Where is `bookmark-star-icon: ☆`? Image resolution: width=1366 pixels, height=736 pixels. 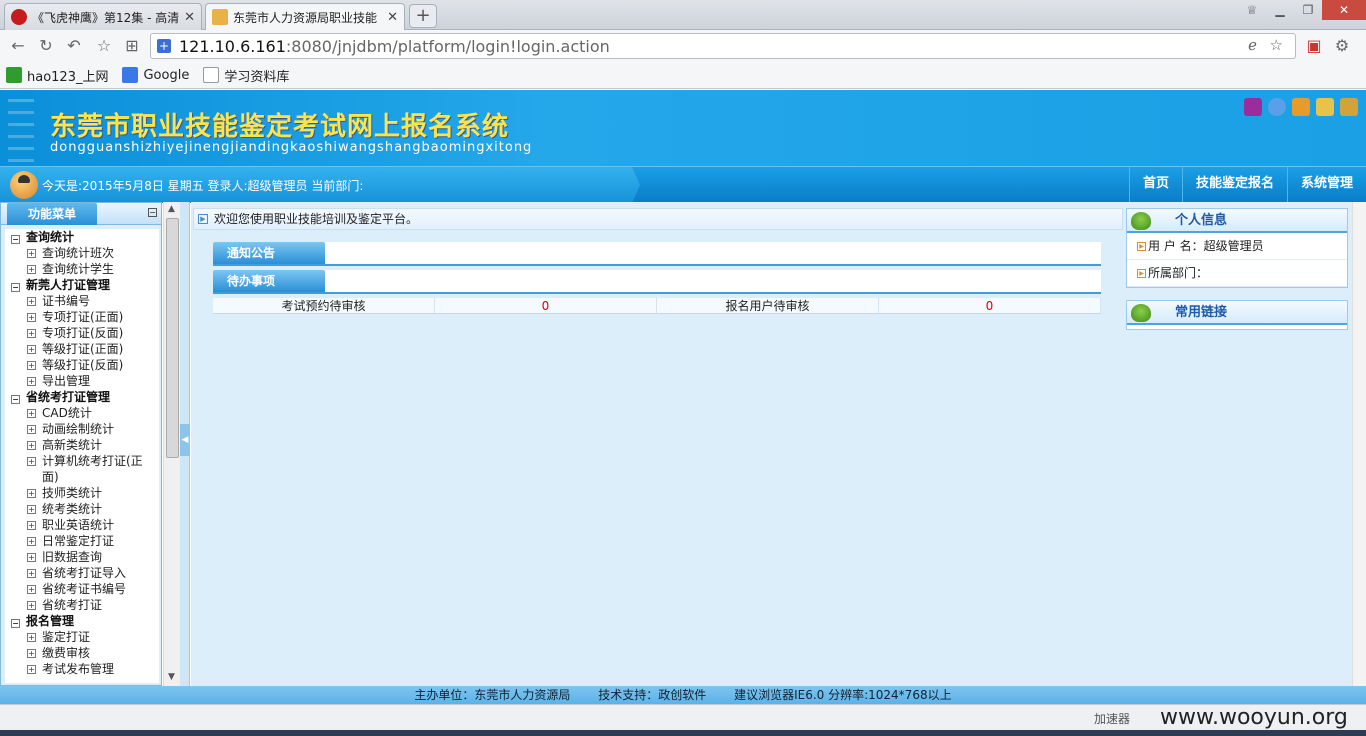
bookmark-star-icon: ☆ is located at coordinates (1276, 45).